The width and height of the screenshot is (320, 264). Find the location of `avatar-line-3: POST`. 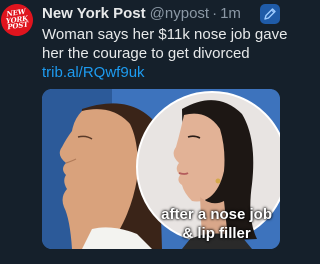

avatar-line-3: POST is located at coordinates (17, 25).